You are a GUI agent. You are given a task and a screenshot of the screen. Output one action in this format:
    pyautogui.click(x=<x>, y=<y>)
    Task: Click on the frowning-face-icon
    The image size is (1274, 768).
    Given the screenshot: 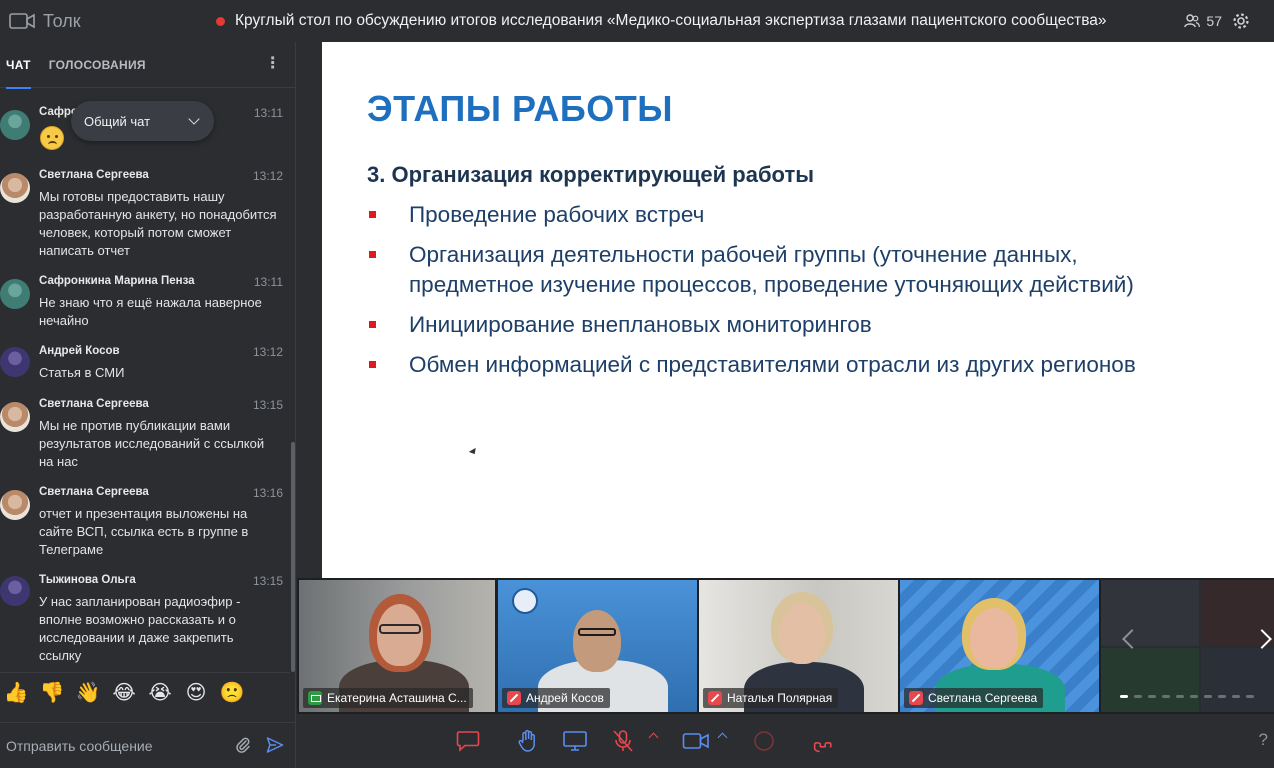 What is the action you would take?
    pyautogui.click(x=52, y=138)
    